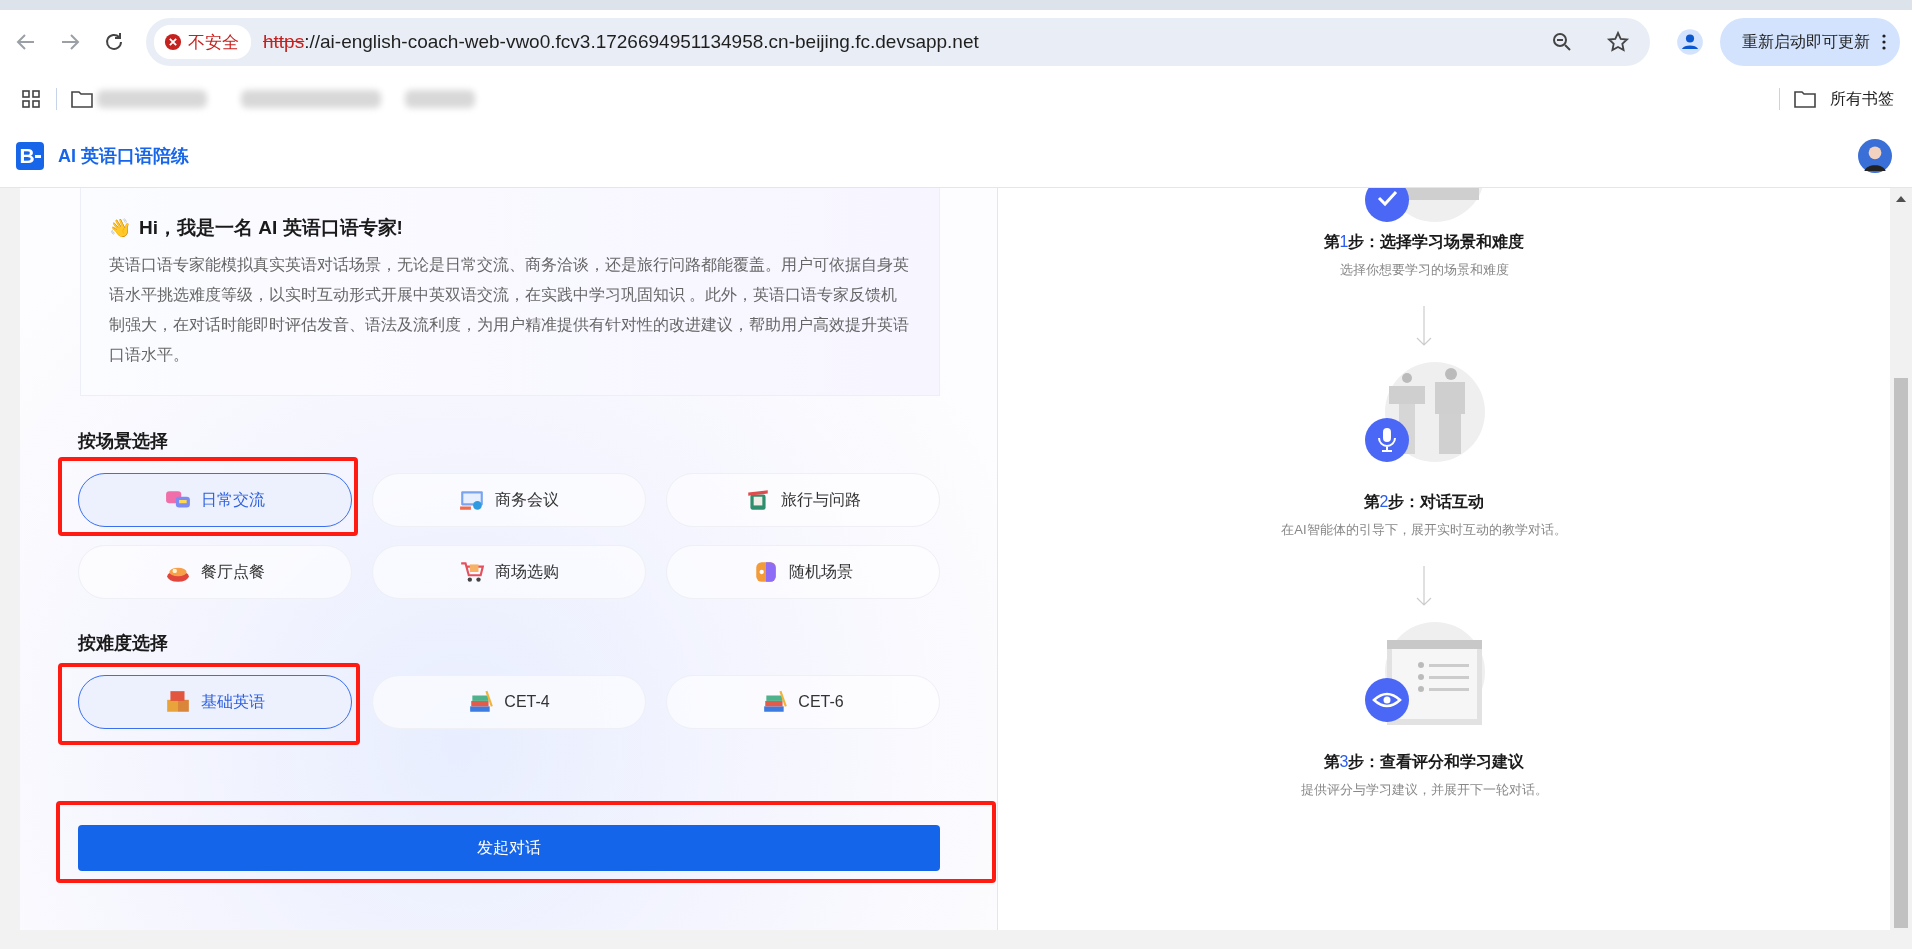  What do you see at coordinates (803, 572) in the screenshot?
I see `scene-option: 随机场景` at bounding box center [803, 572].